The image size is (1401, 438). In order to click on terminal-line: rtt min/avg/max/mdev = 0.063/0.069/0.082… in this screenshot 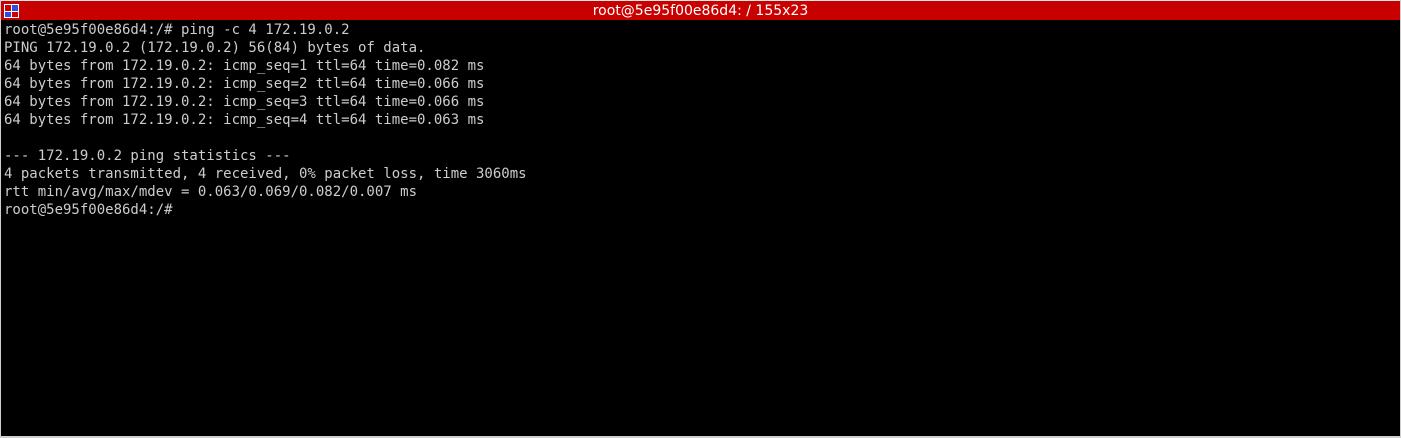, I will do `click(211, 192)`.